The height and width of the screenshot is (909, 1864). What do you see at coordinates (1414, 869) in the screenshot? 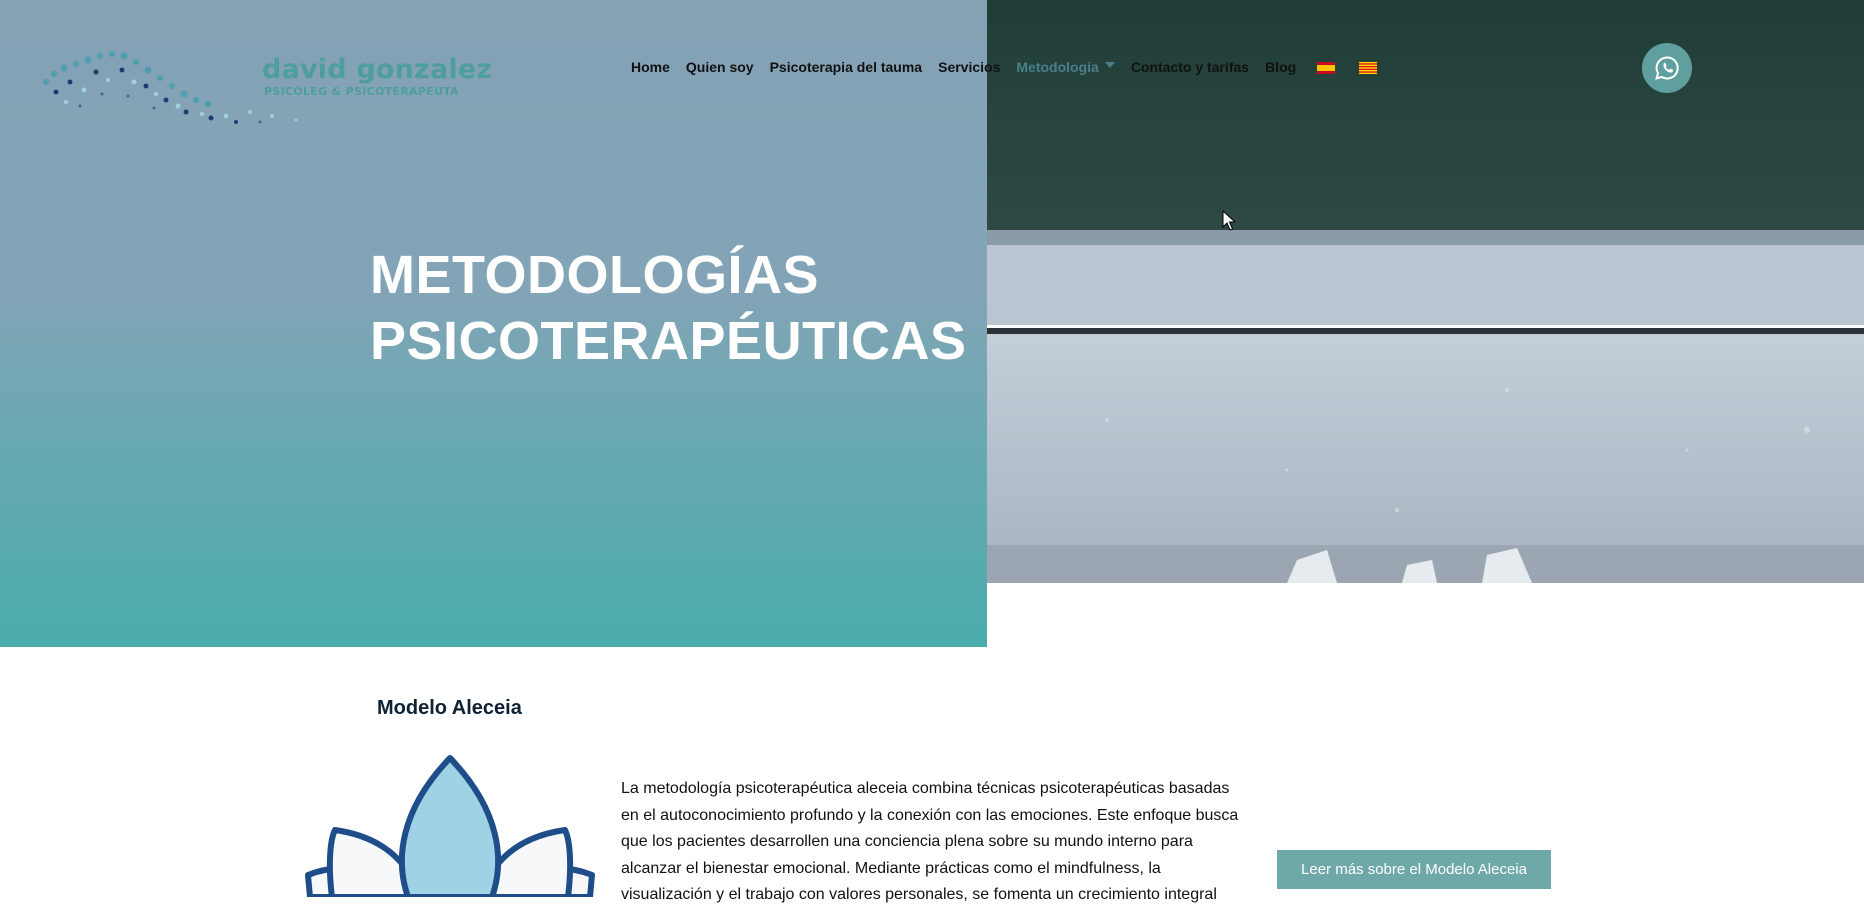
I see `read-more-aleceia-button: Leer más sobre el Modelo Aleceia` at bounding box center [1414, 869].